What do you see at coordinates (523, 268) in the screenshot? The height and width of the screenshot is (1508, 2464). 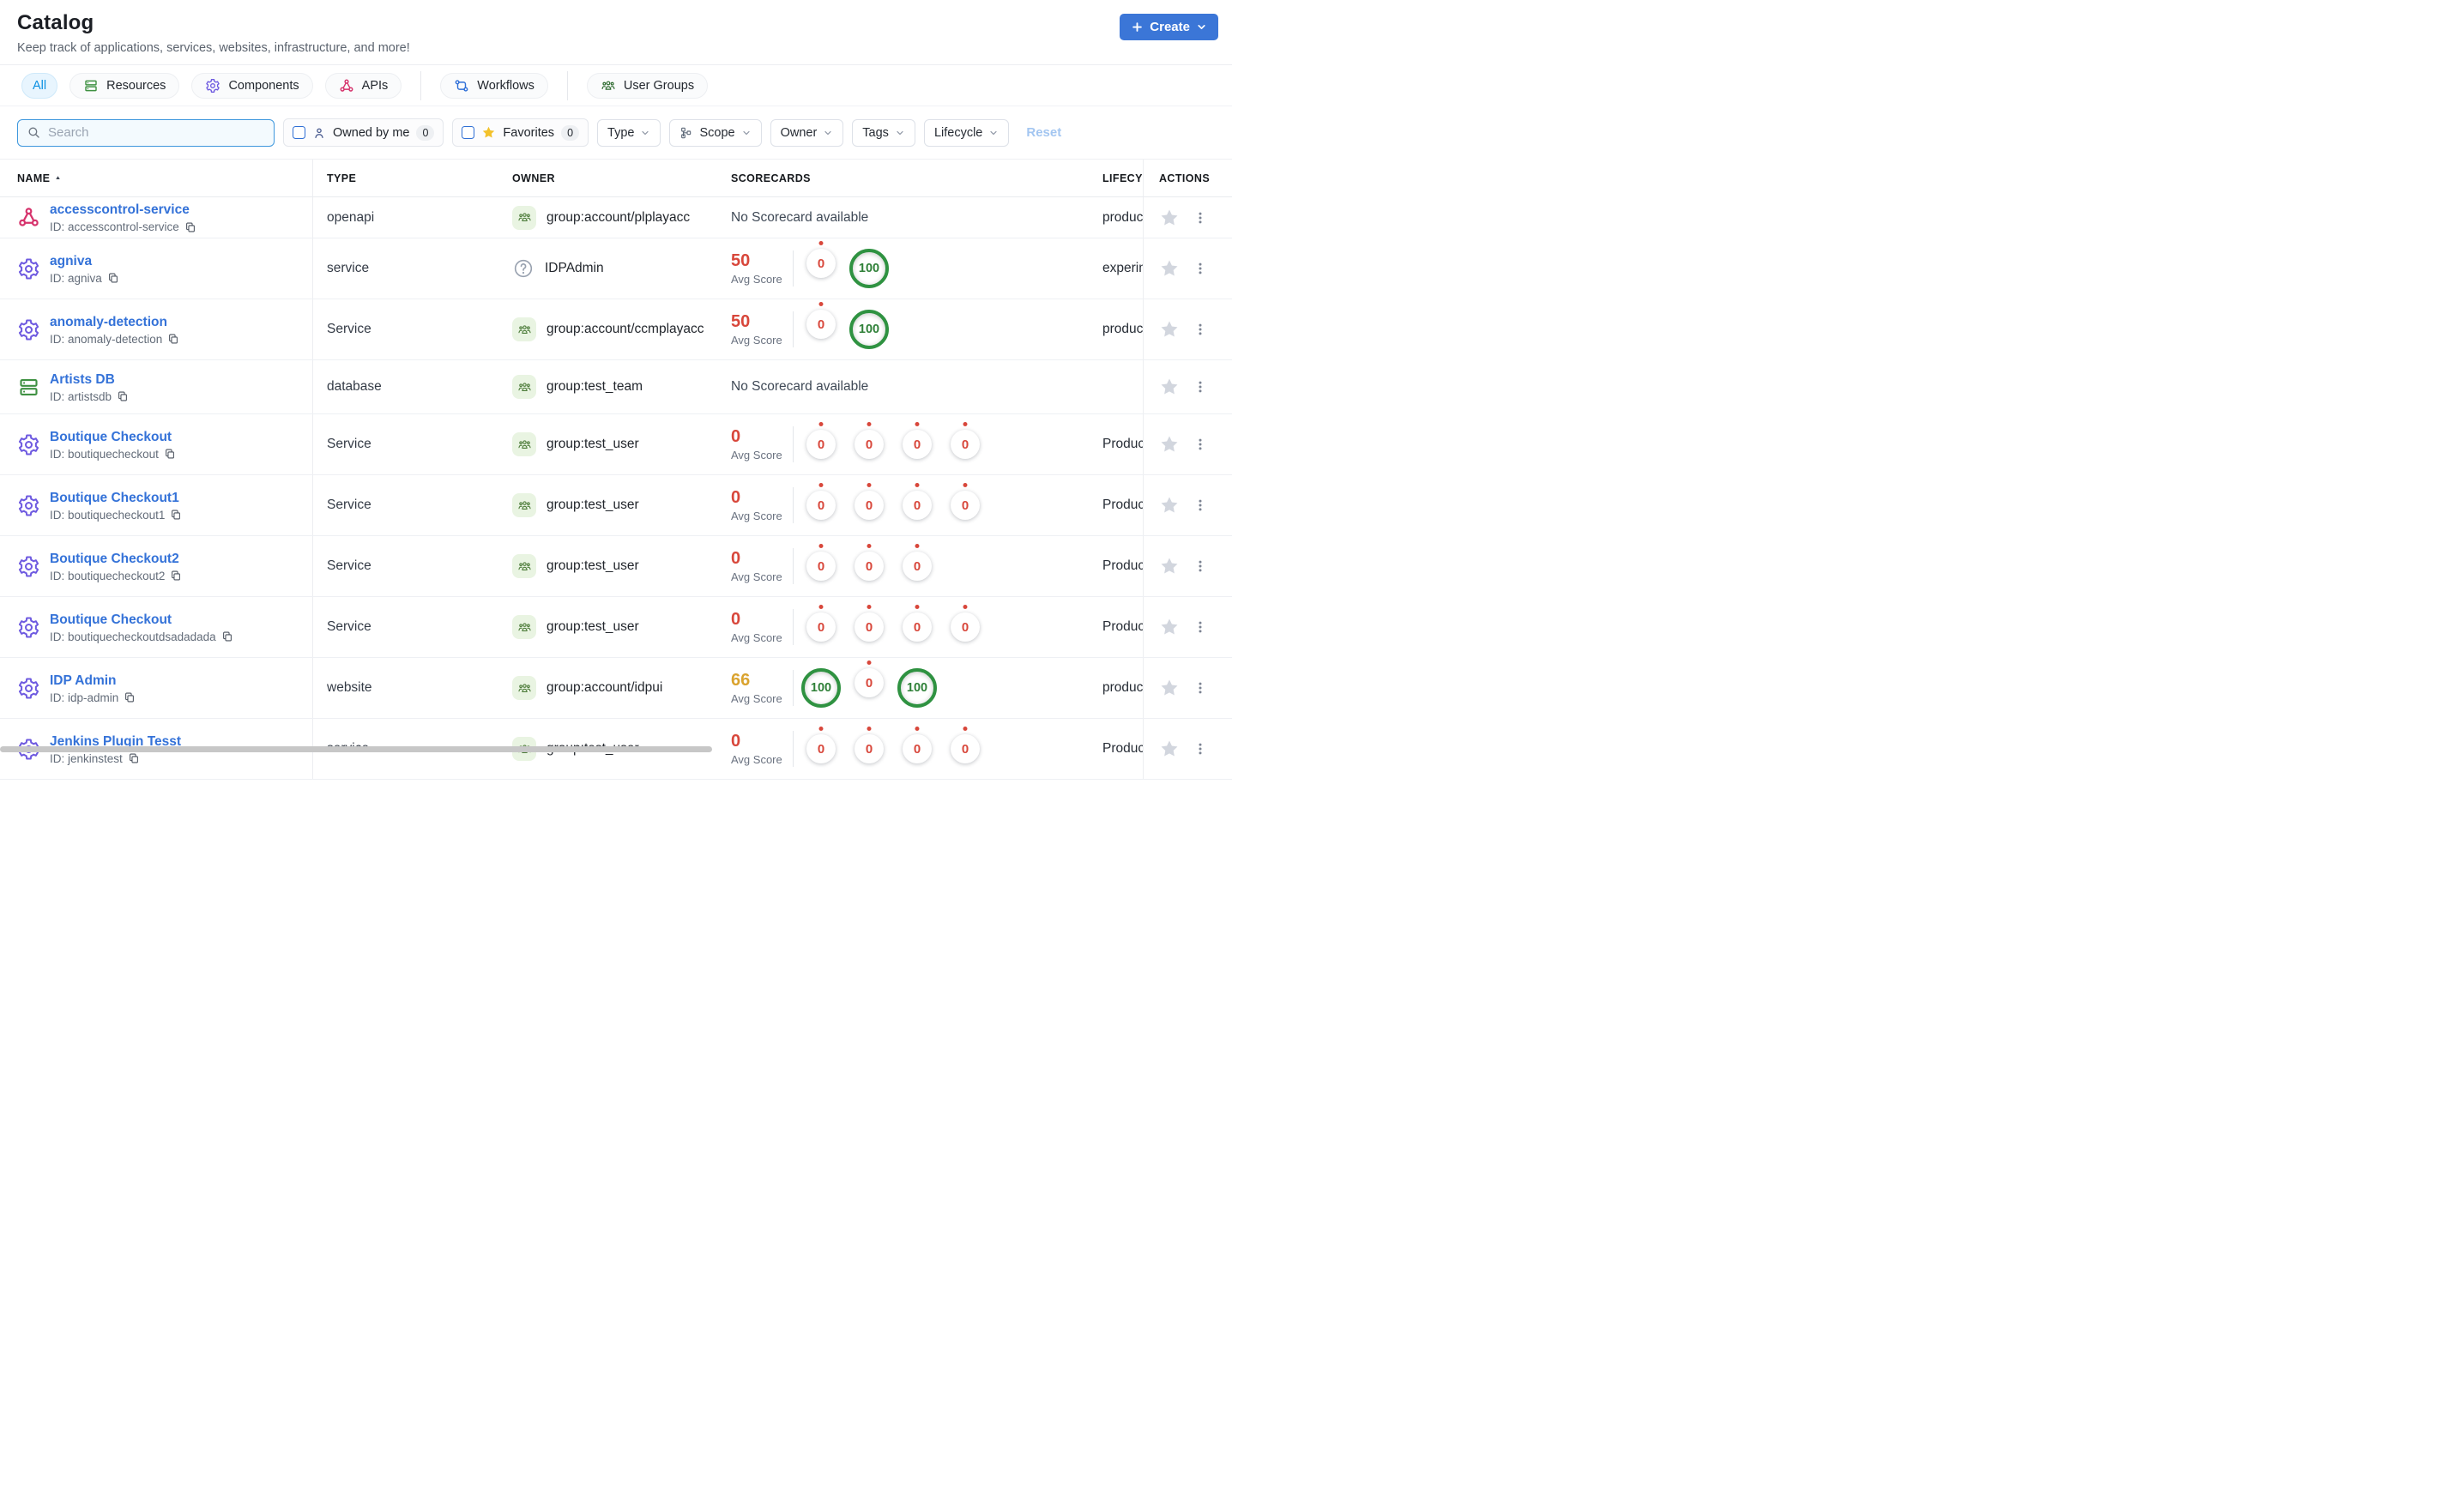 I see `unknown-owner-icon` at bounding box center [523, 268].